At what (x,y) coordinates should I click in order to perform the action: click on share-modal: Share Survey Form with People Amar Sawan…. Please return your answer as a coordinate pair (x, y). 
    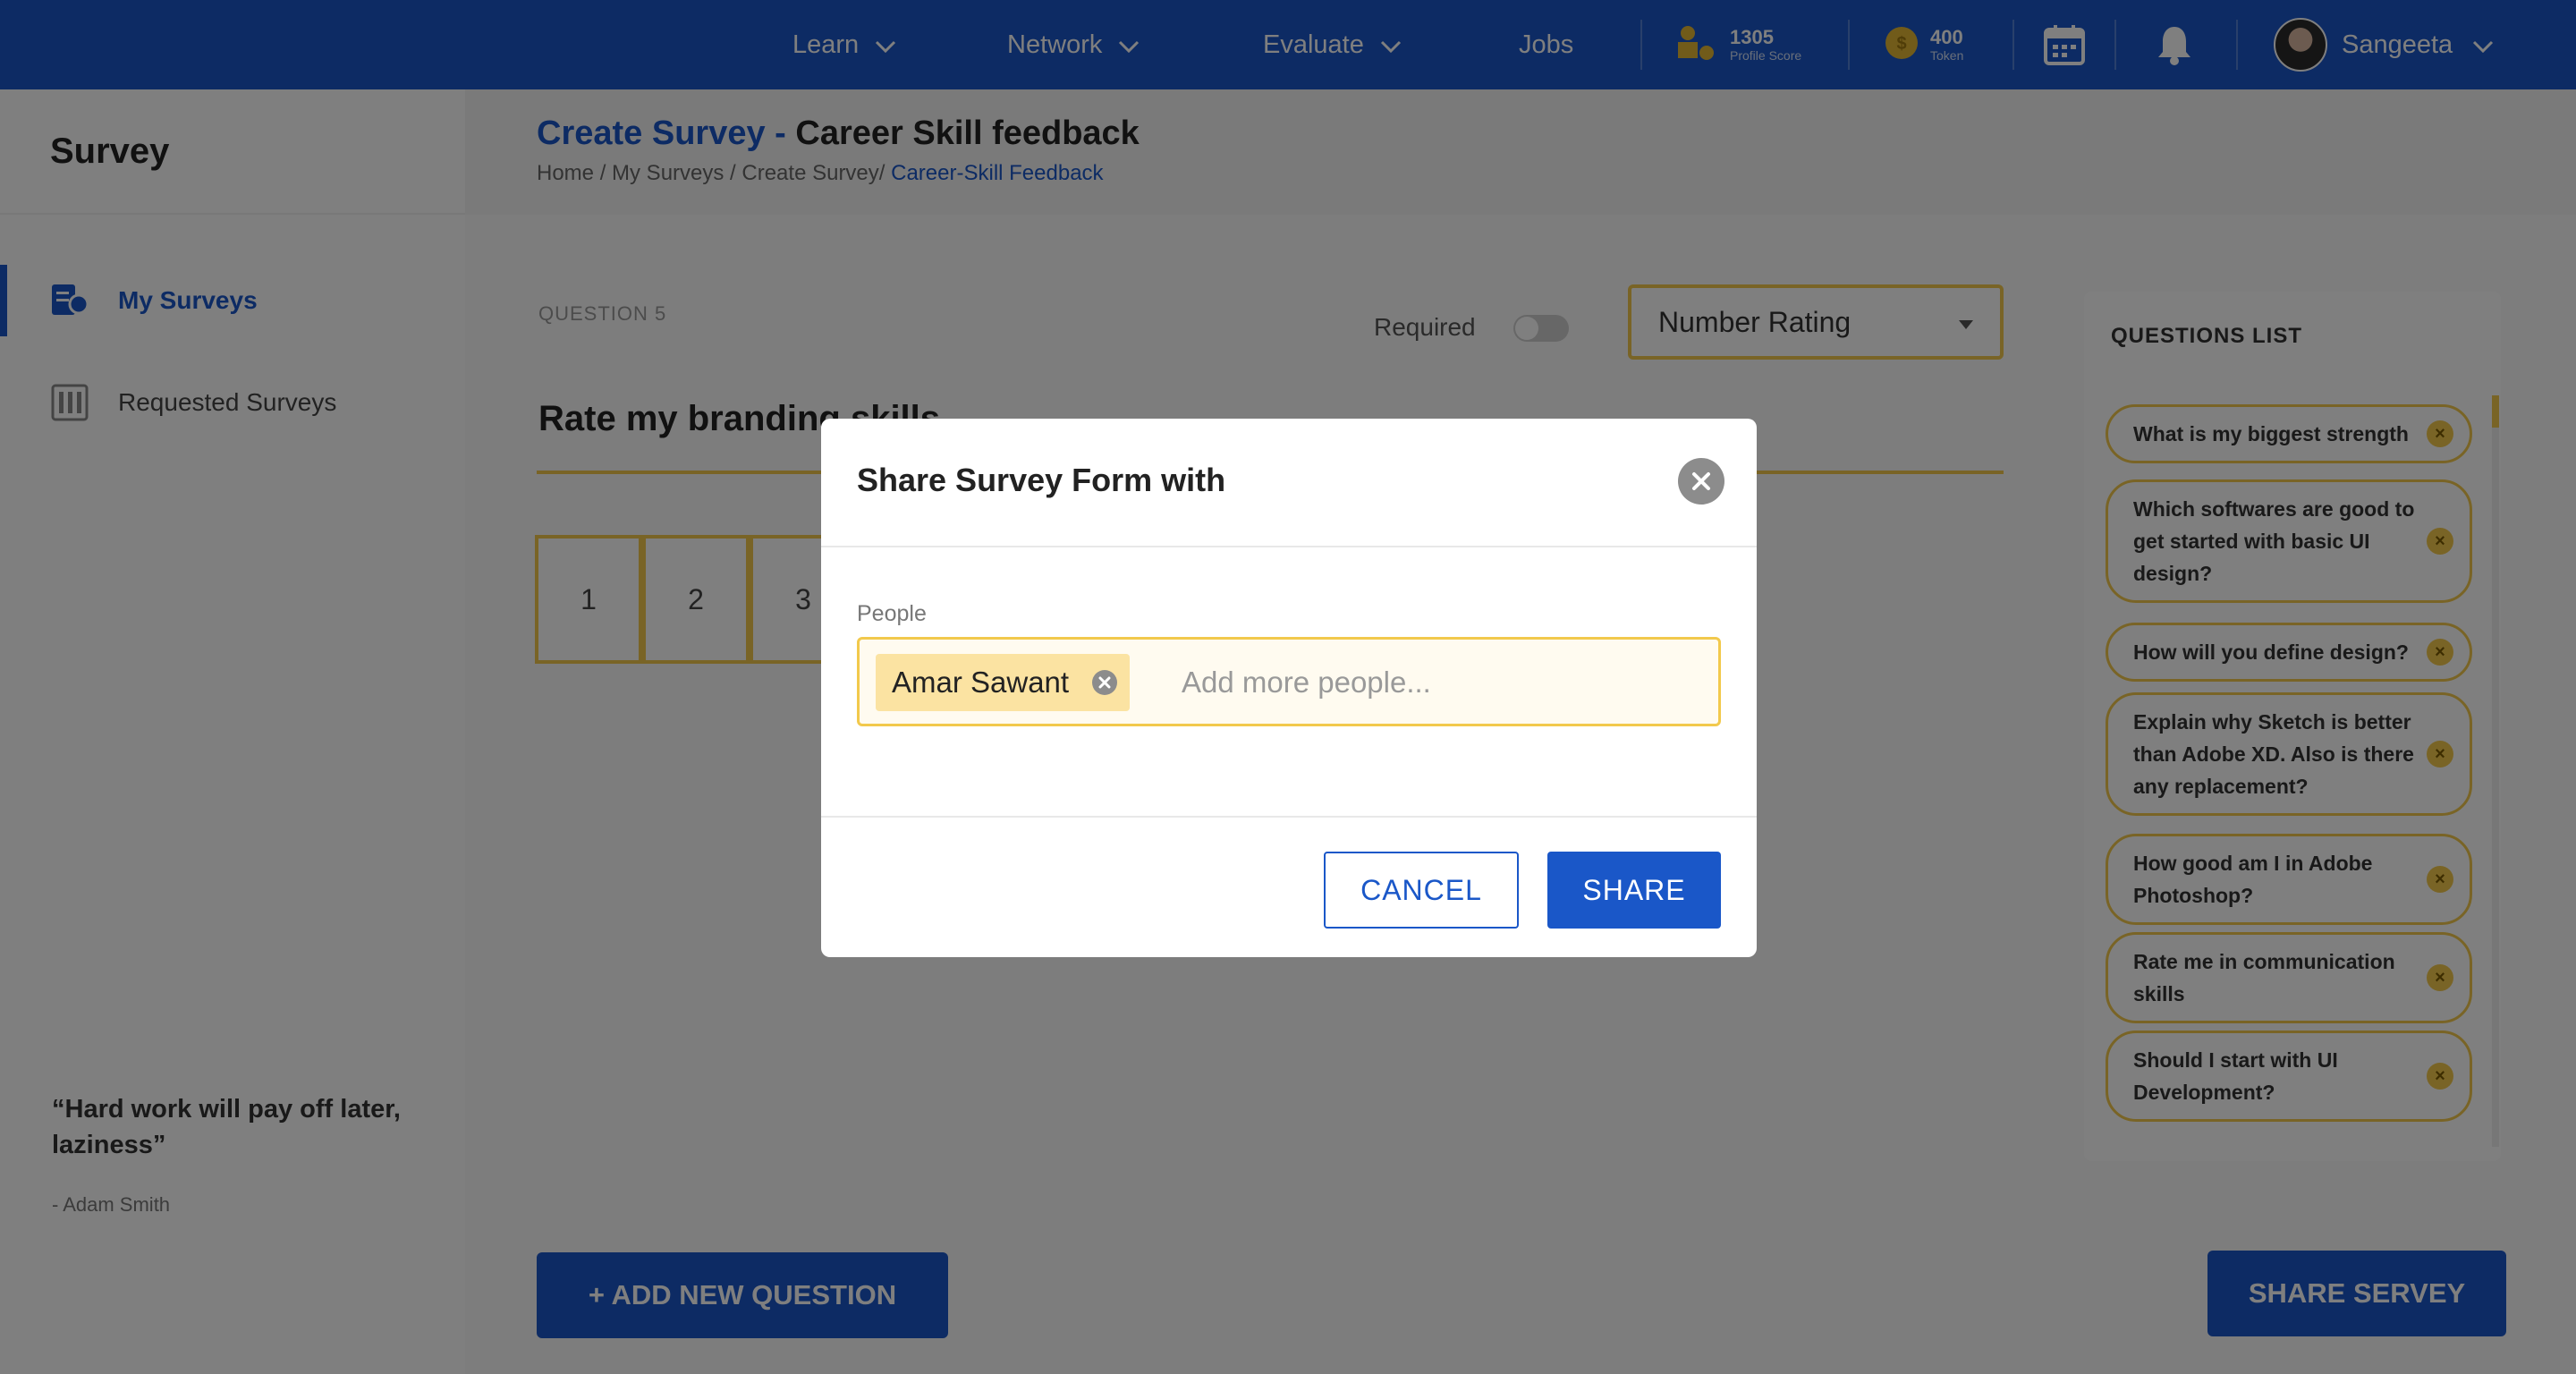
    Looking at the image, I should click on (1289, 688).